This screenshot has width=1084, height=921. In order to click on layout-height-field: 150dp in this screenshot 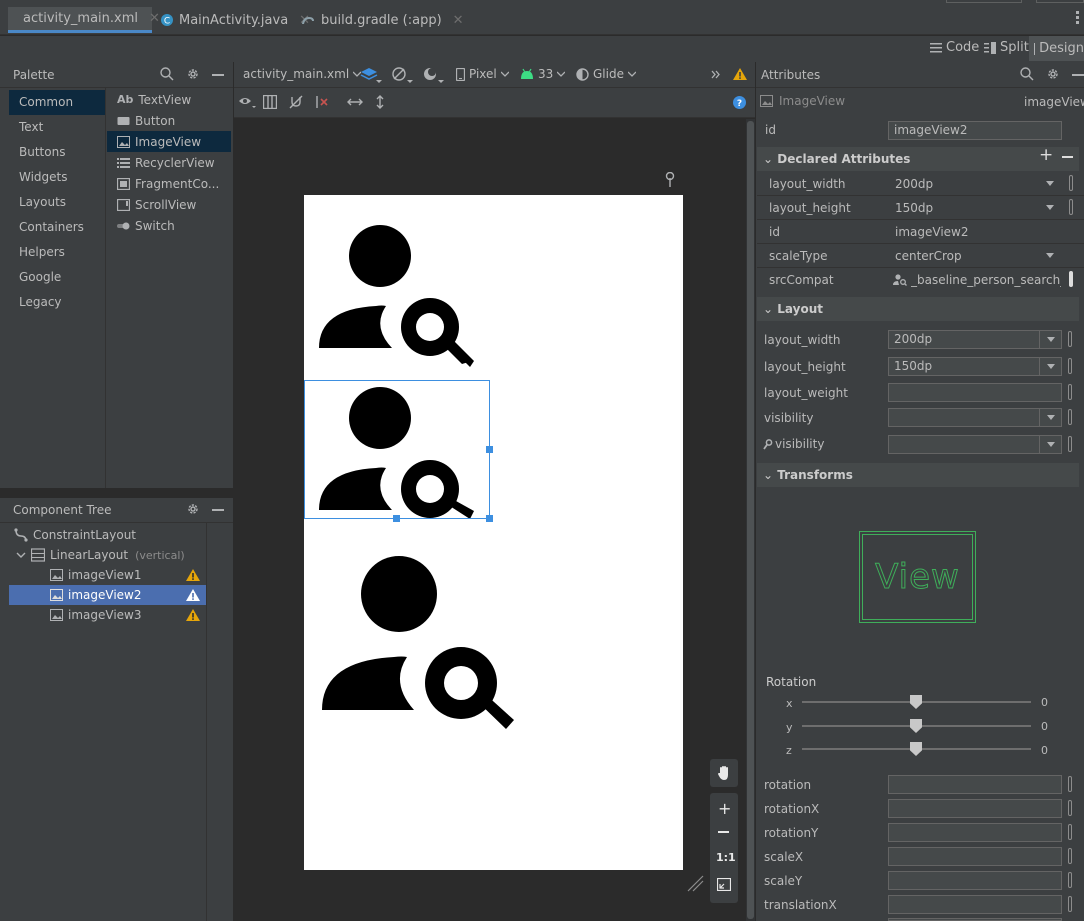, I will do `click(975, 366)`.